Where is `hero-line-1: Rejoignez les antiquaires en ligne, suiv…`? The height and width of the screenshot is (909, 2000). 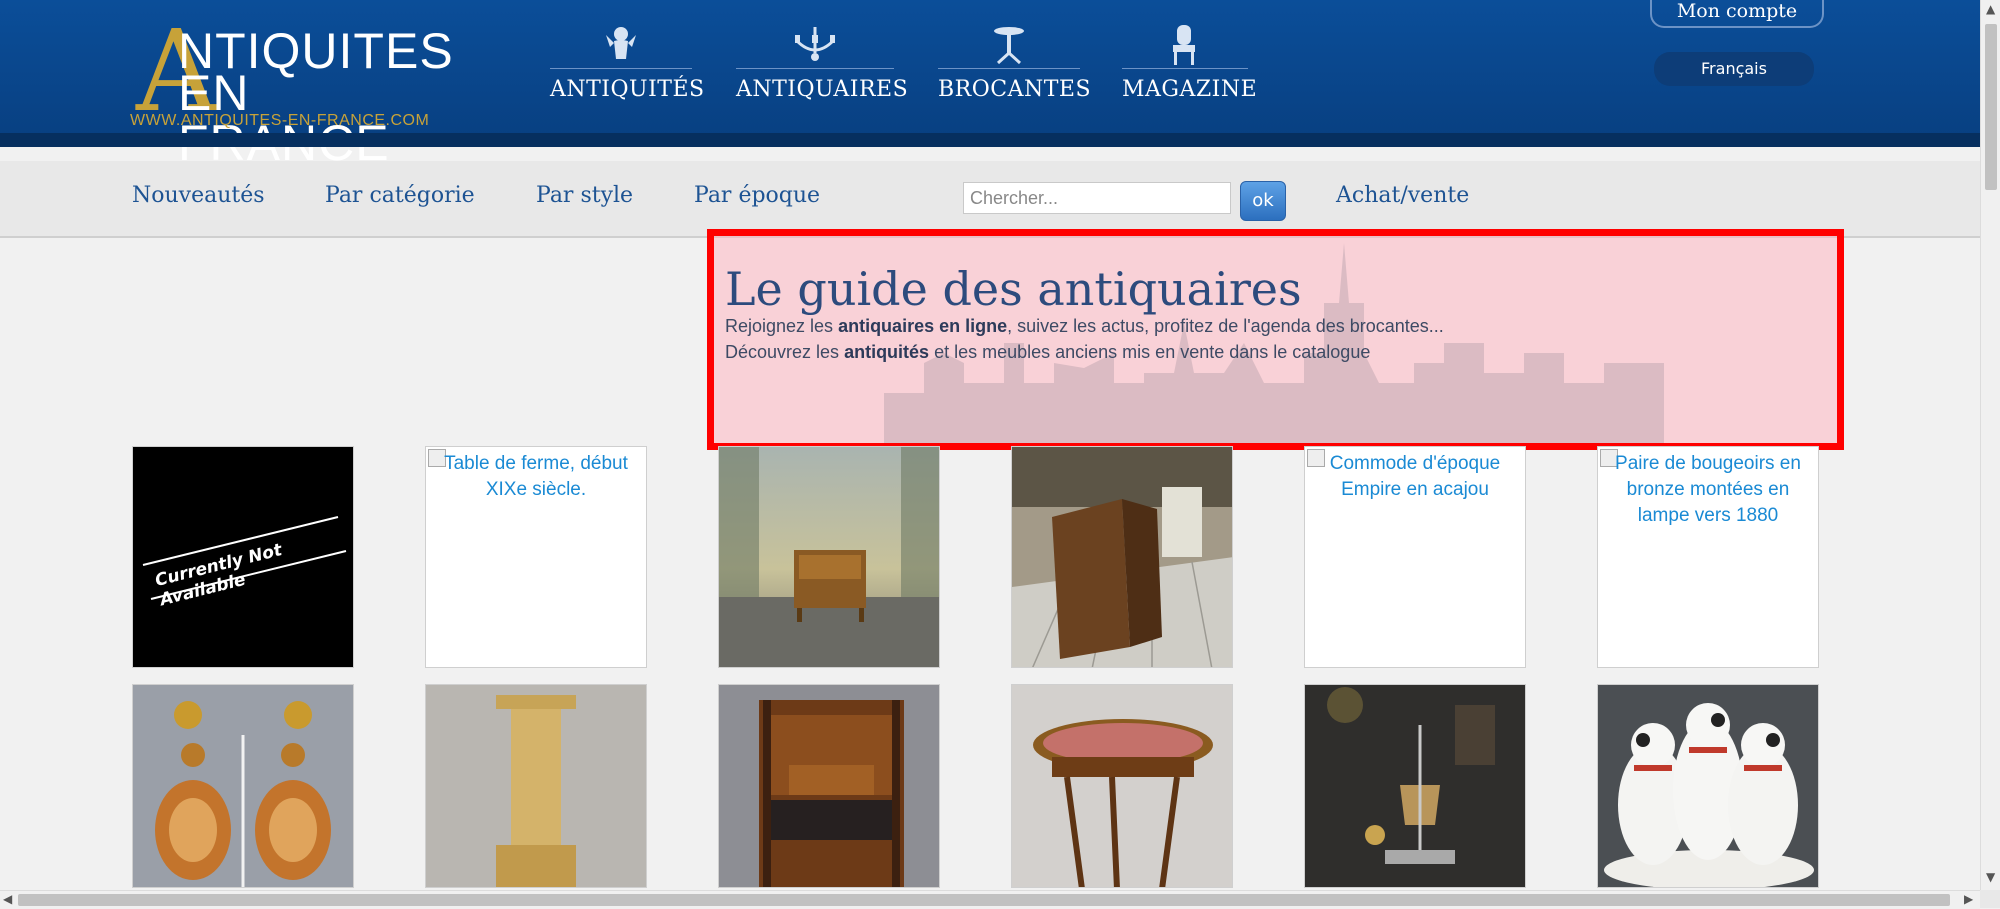
hero-line-1: Rejoignez les antiquaires en ligne, suiv… is located at coordinates (1084, 326).